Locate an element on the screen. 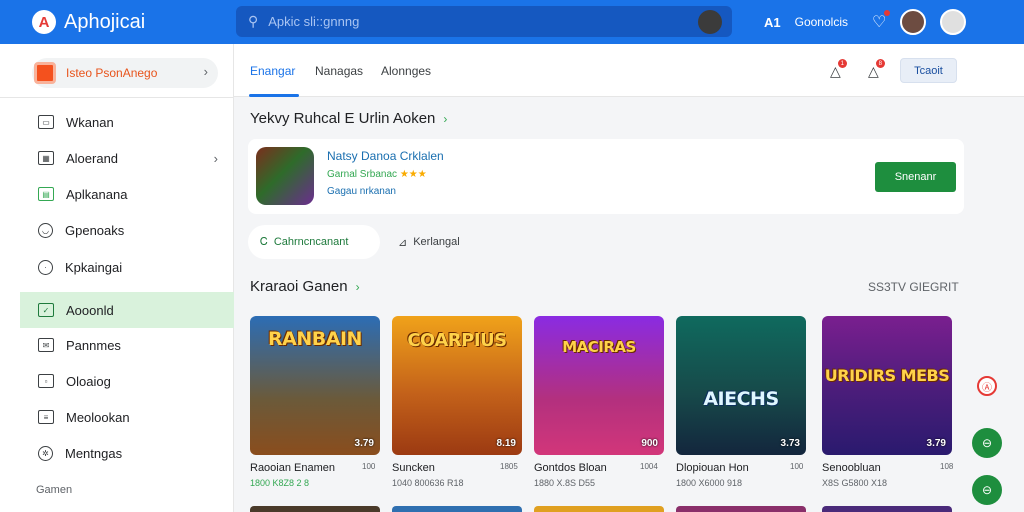  bell-icon: ♡ is located at coordinates (881, 21).